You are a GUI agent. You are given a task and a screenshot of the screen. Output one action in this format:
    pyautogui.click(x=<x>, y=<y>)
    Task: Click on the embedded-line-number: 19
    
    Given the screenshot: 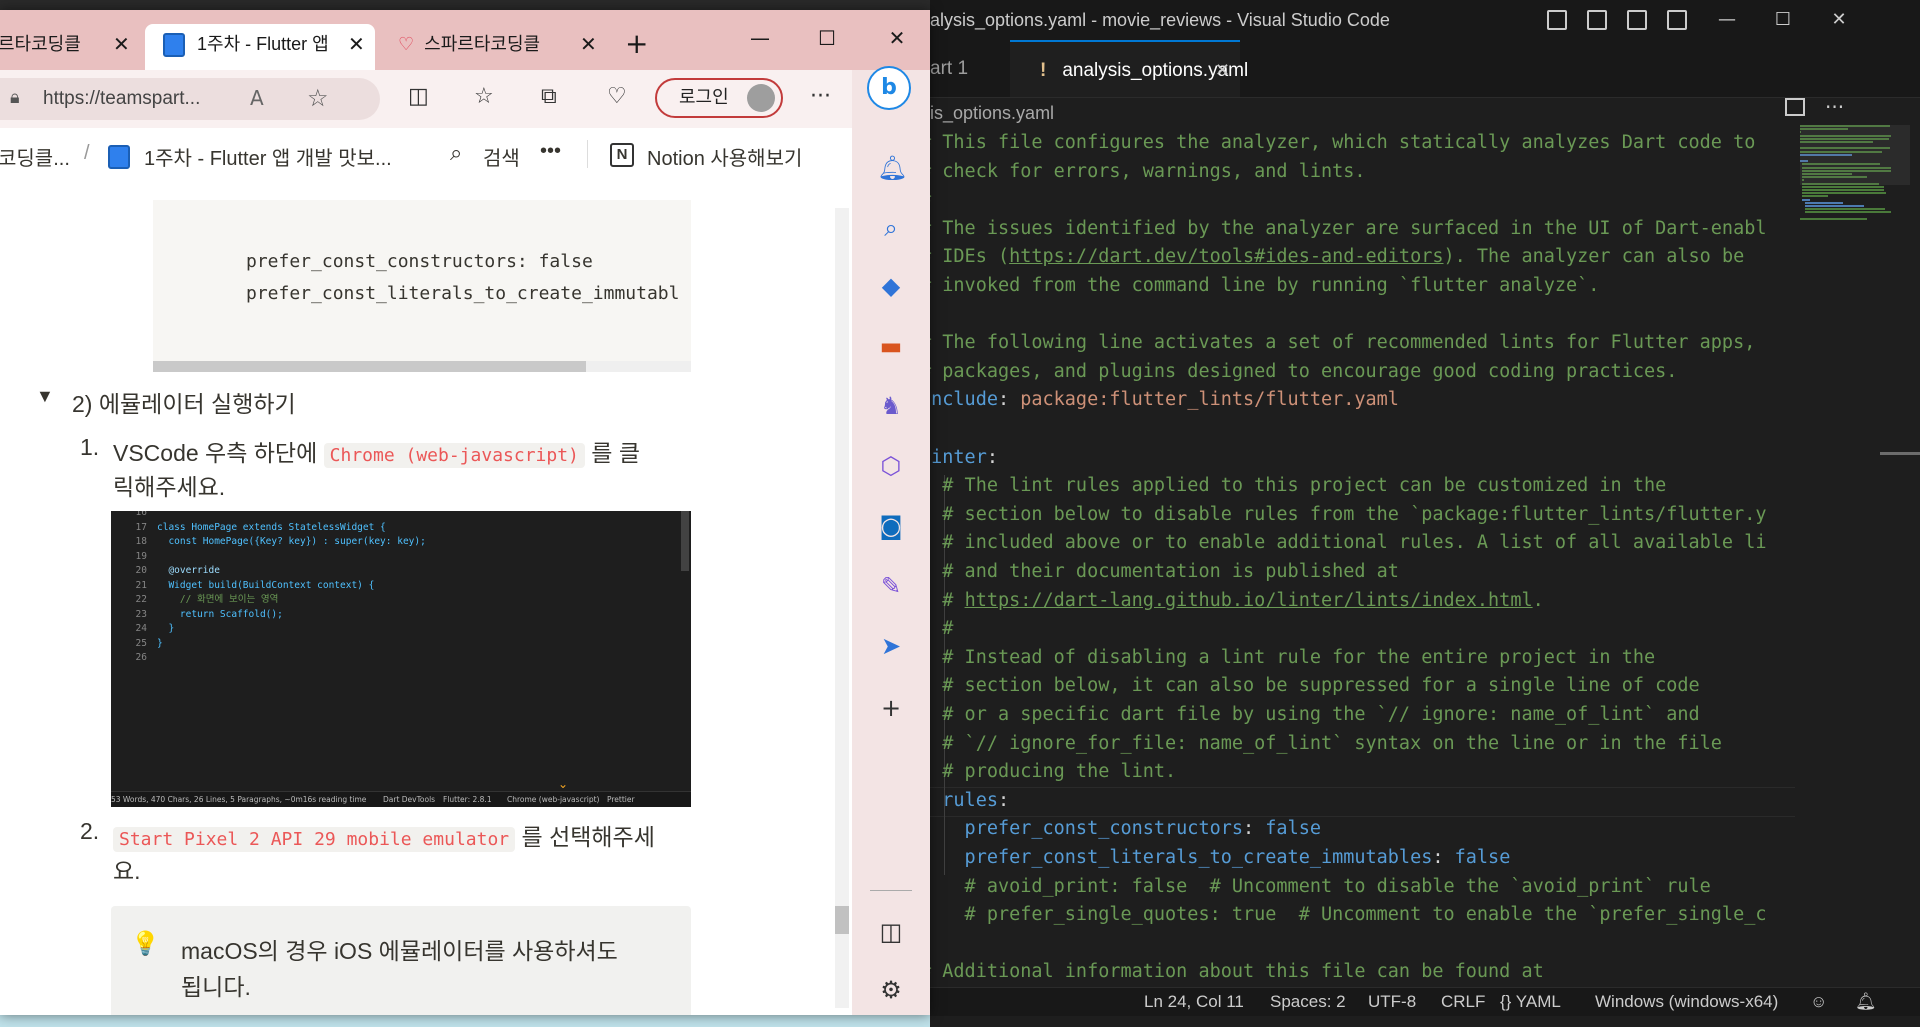 What is the action you would take?
    pyautogui.click(x=141, y=556)
    